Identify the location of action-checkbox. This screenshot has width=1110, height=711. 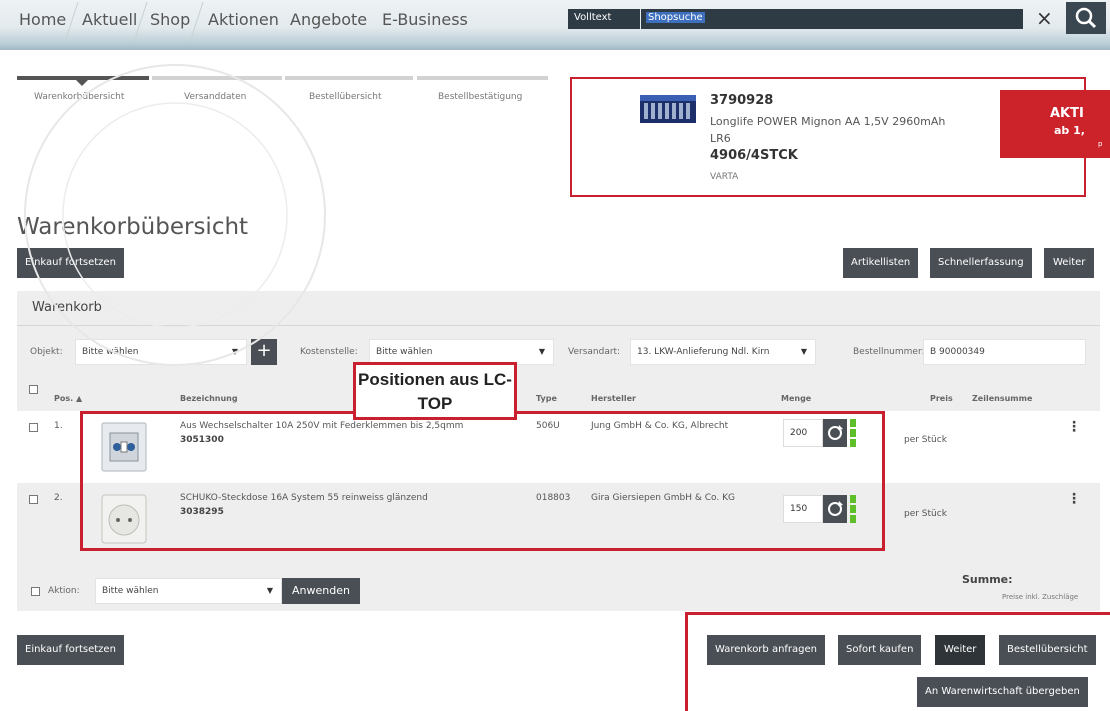
(35, 591).